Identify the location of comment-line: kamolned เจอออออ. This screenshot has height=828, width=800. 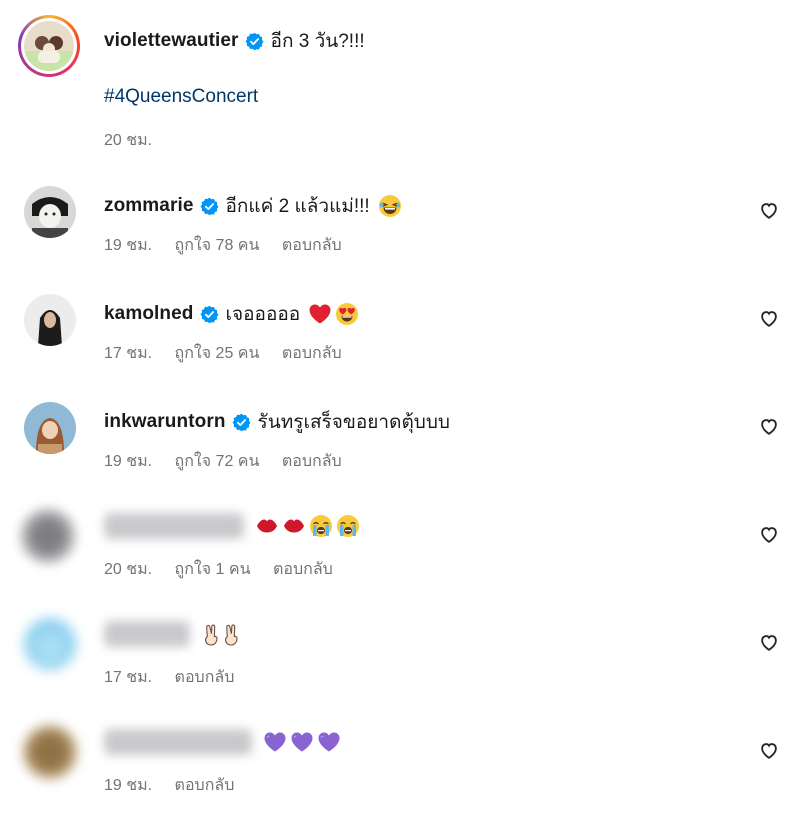
(231, 314).